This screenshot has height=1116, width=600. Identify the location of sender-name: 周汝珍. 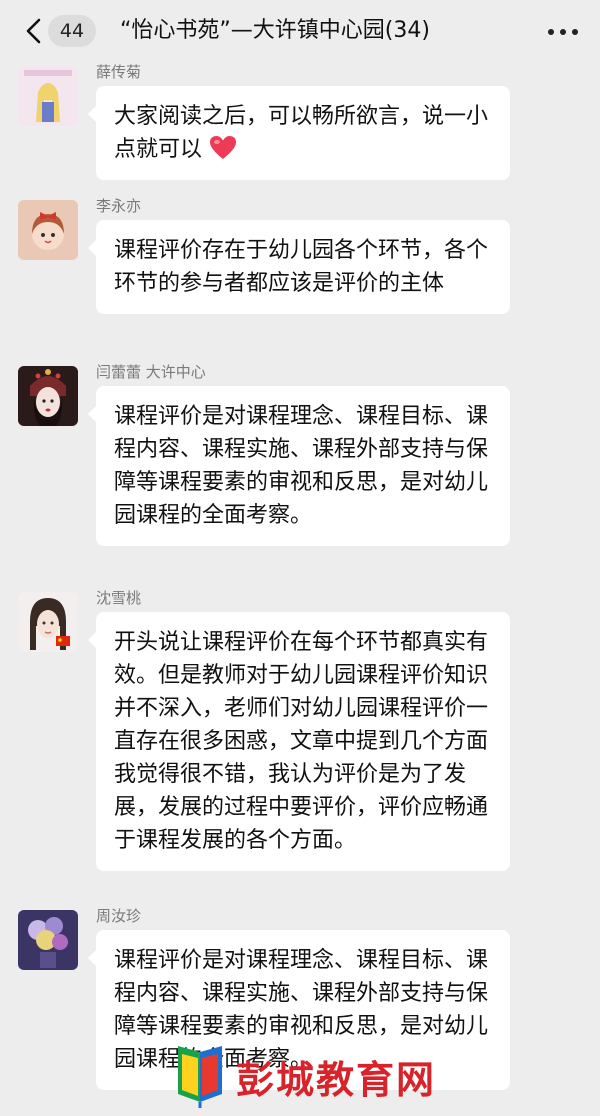
(119, 916).